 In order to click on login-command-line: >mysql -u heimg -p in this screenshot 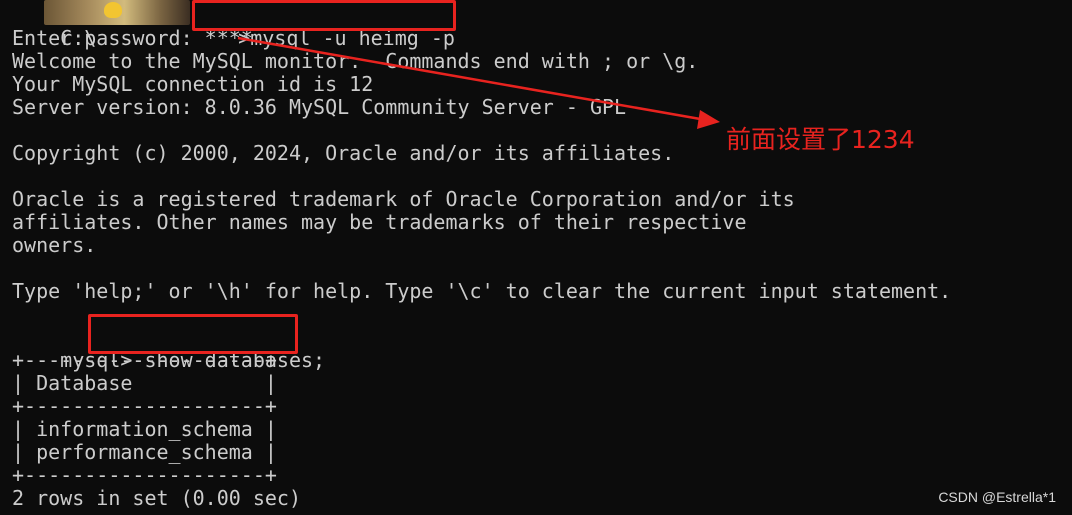, I will do `click(322, 27)`.